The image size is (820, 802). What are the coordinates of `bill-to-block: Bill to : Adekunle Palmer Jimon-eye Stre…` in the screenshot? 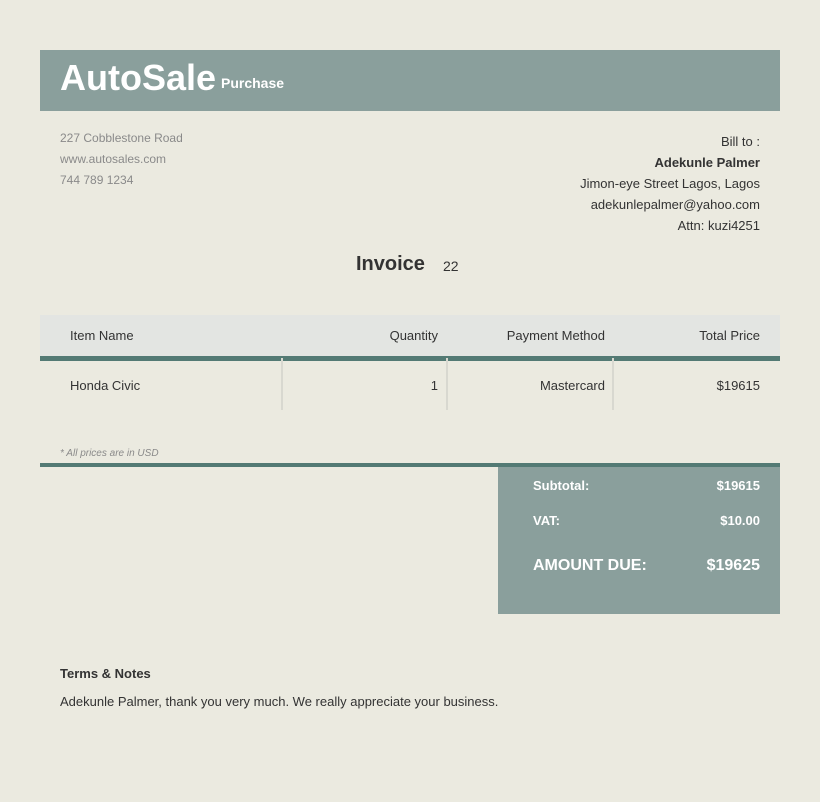 It's located at (670, 183).